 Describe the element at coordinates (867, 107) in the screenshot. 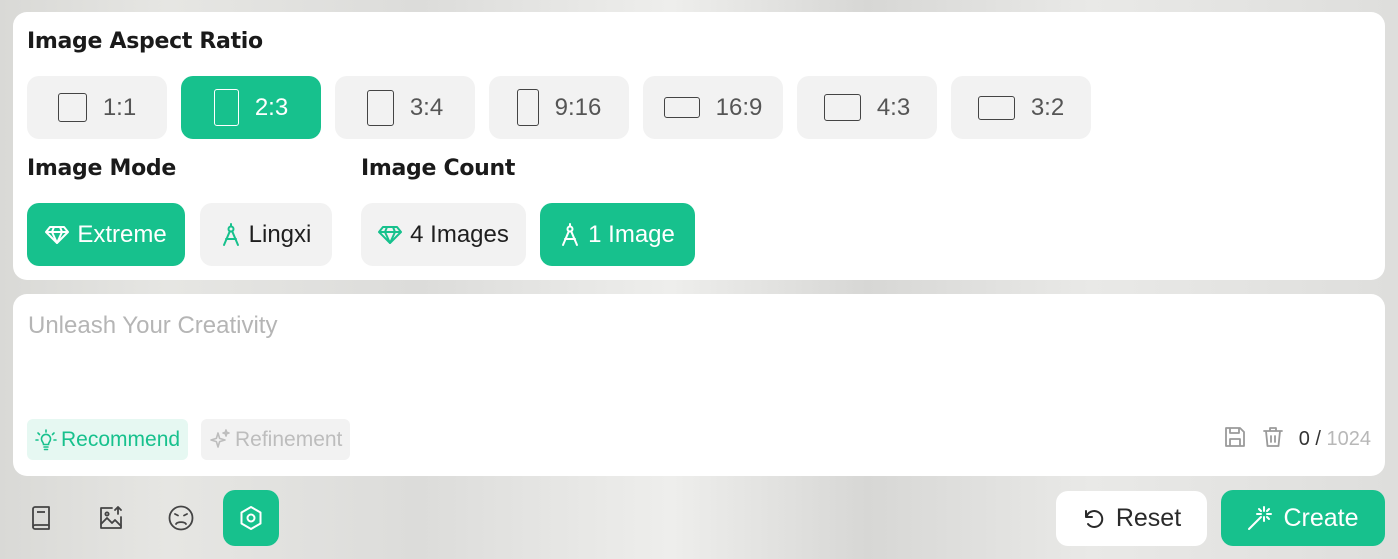

I see `ratio-option-4-3: 4:3` at that location.